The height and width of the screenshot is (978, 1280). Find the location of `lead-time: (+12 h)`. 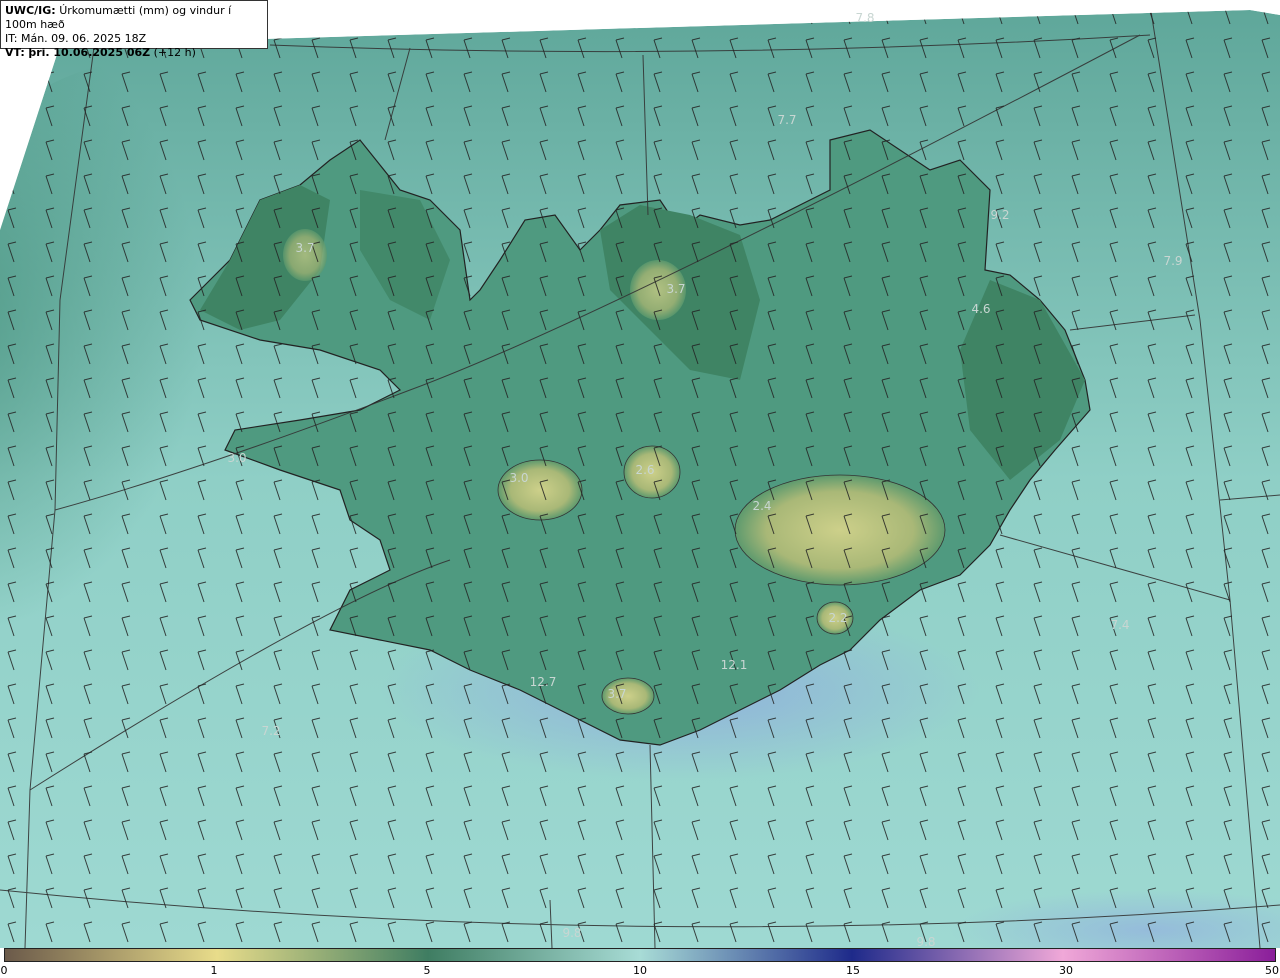

lead-time: (+12 h) is located at coordinates (174, 52).